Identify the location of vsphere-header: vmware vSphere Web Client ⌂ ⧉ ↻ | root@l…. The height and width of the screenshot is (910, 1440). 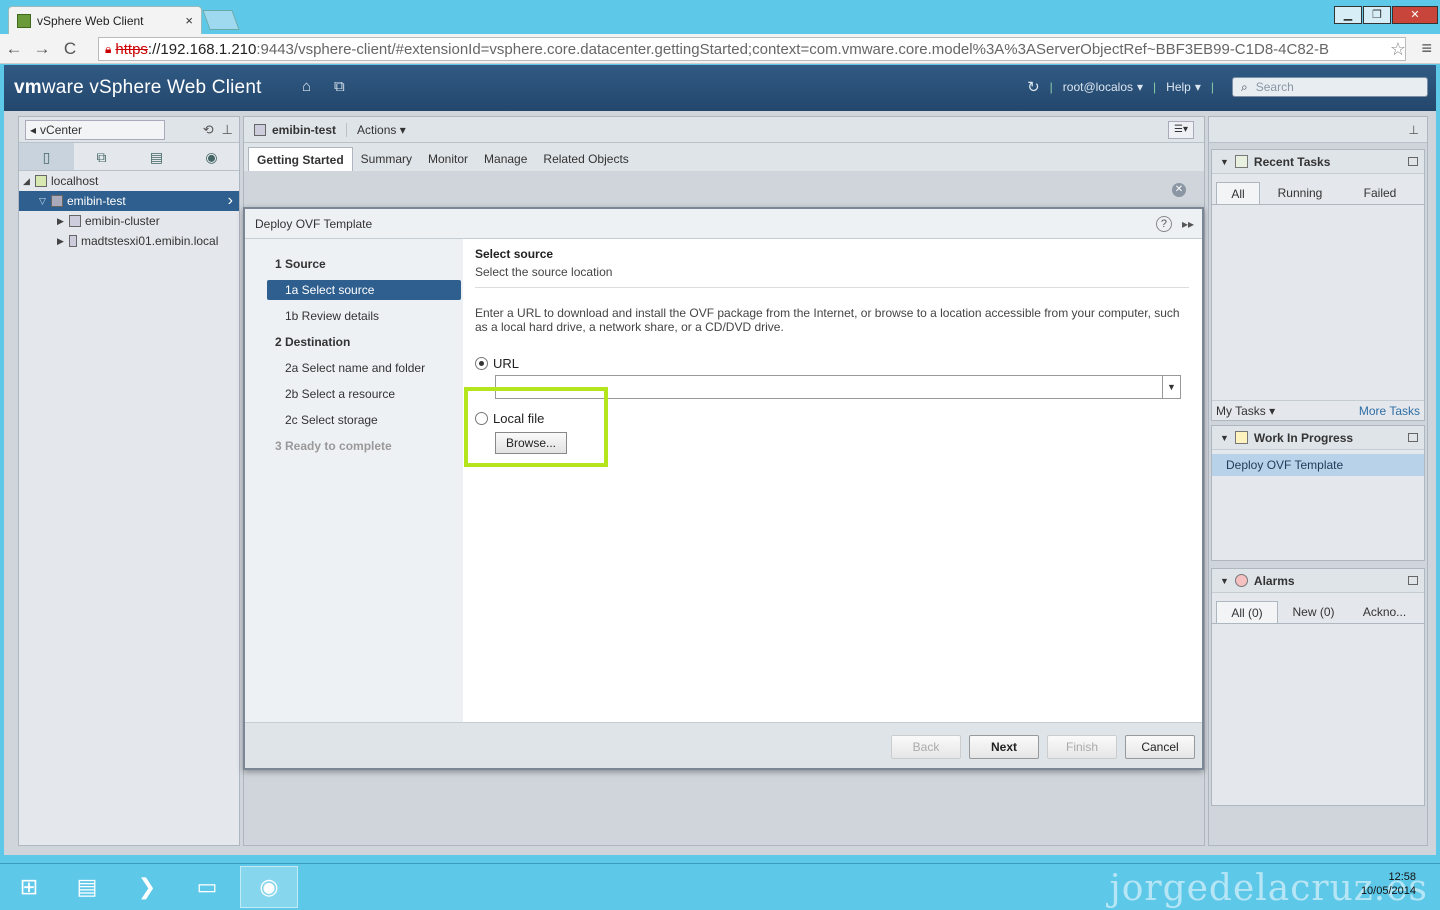
(720, 88).